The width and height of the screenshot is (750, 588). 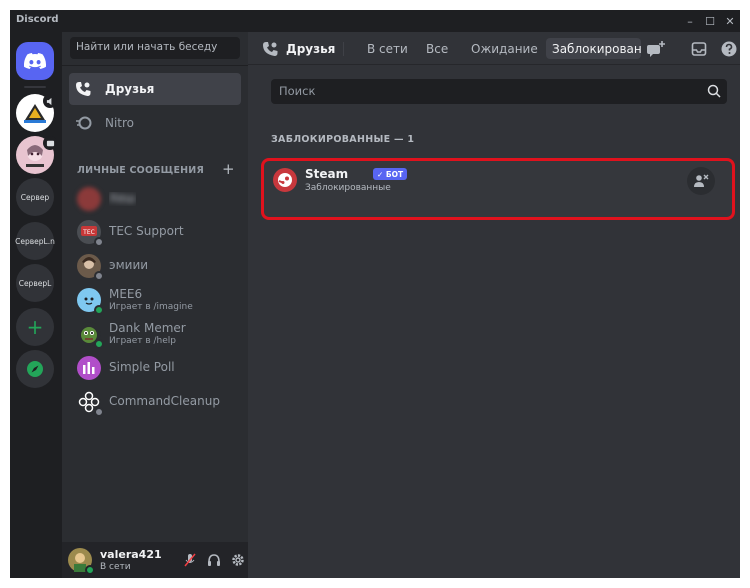 What do you see at coordinates (499, 91) in the screenshot?
I see `friends-search-input: Поиск` at bounding box center [499, 91].